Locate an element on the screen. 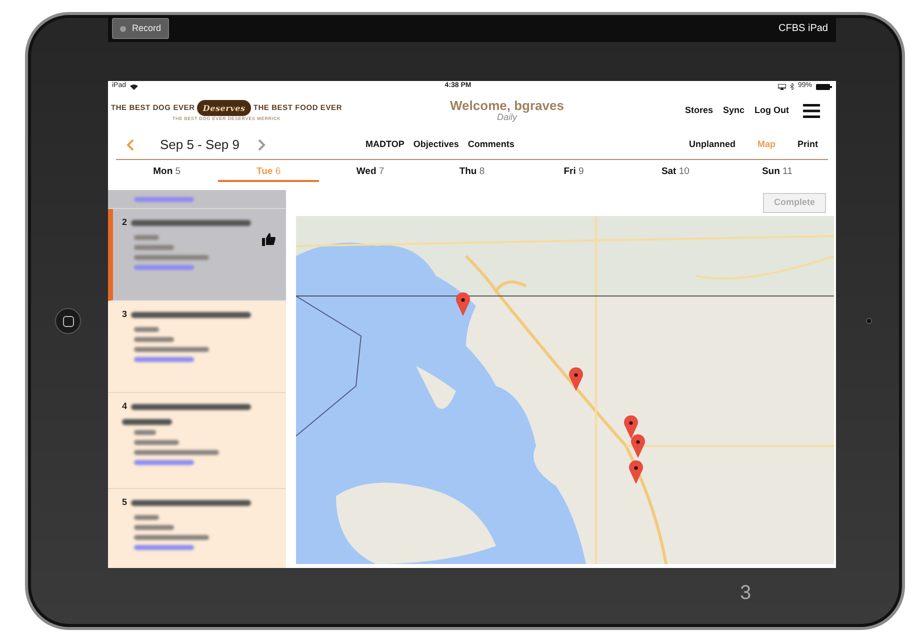 The height and width of the screenshot is (632, 910). toolbar-link: Comments is located at coordinates (491, 145).